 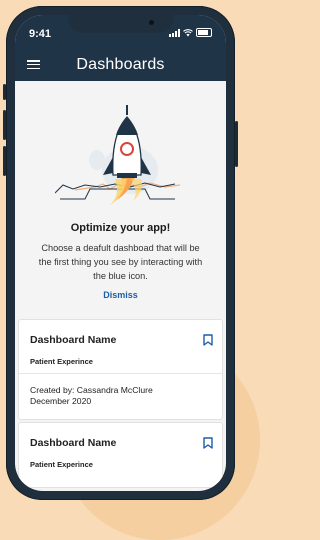 What do you see at coordinates (236, 144) in the screenshot?
I see `power-button` at bounding box center [236, 144].